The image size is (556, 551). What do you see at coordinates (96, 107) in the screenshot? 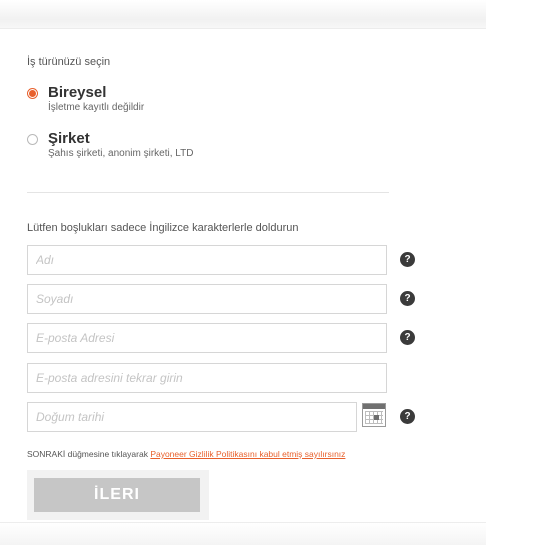
I see `option-individual-subtitle: İşletme kayıtlı değildir` at bounding box center [96, 107].